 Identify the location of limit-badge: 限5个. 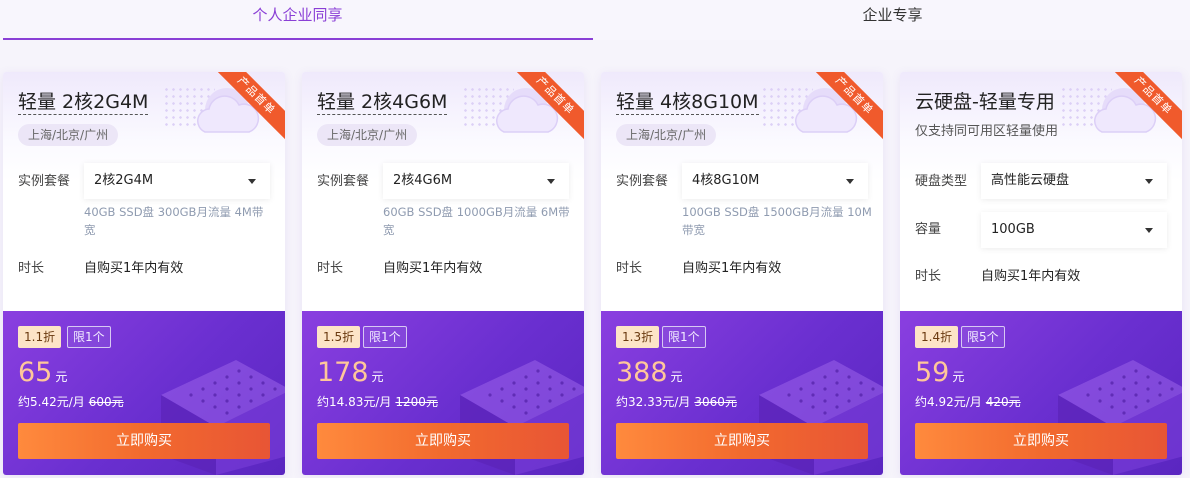
(983, 337).